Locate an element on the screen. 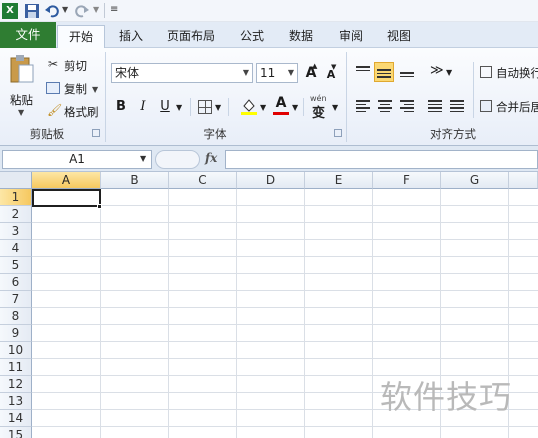  name-box: A1 is located at coordinates (77, 159).